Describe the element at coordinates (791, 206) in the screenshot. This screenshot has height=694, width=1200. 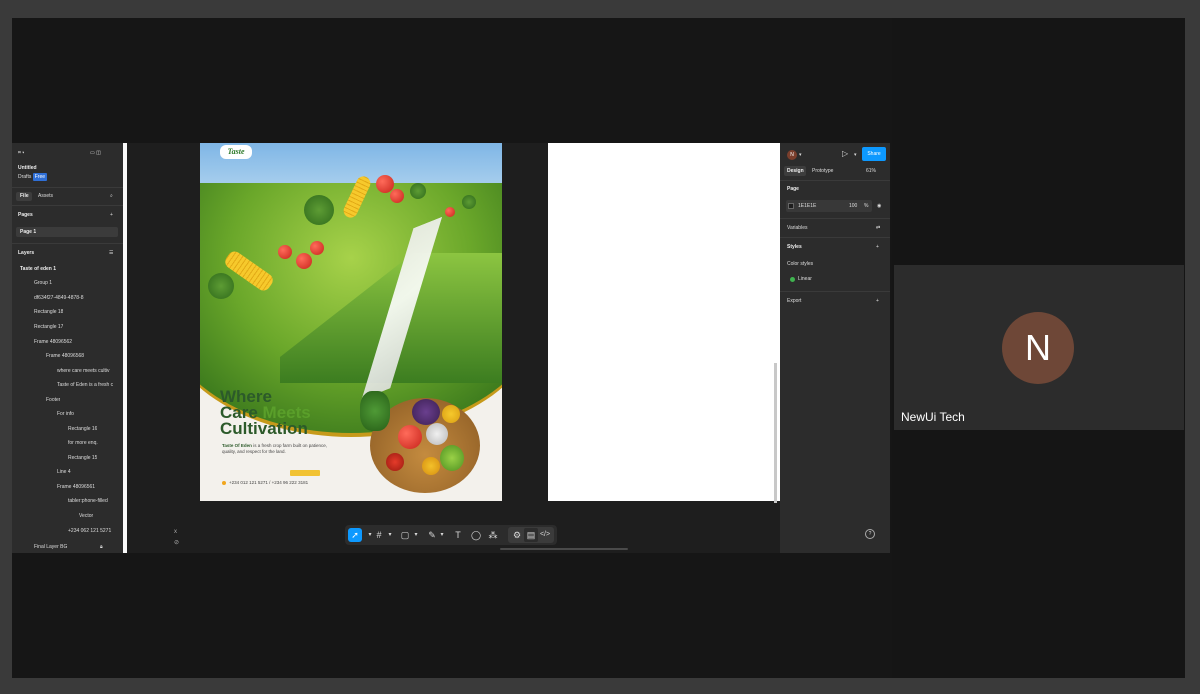
I see `page-color-swatch` at that location.